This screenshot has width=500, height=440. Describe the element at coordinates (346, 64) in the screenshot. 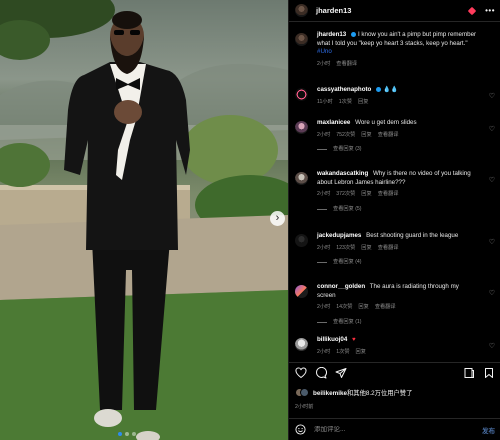

I see `caption-translate: 查看翻译` at that location.